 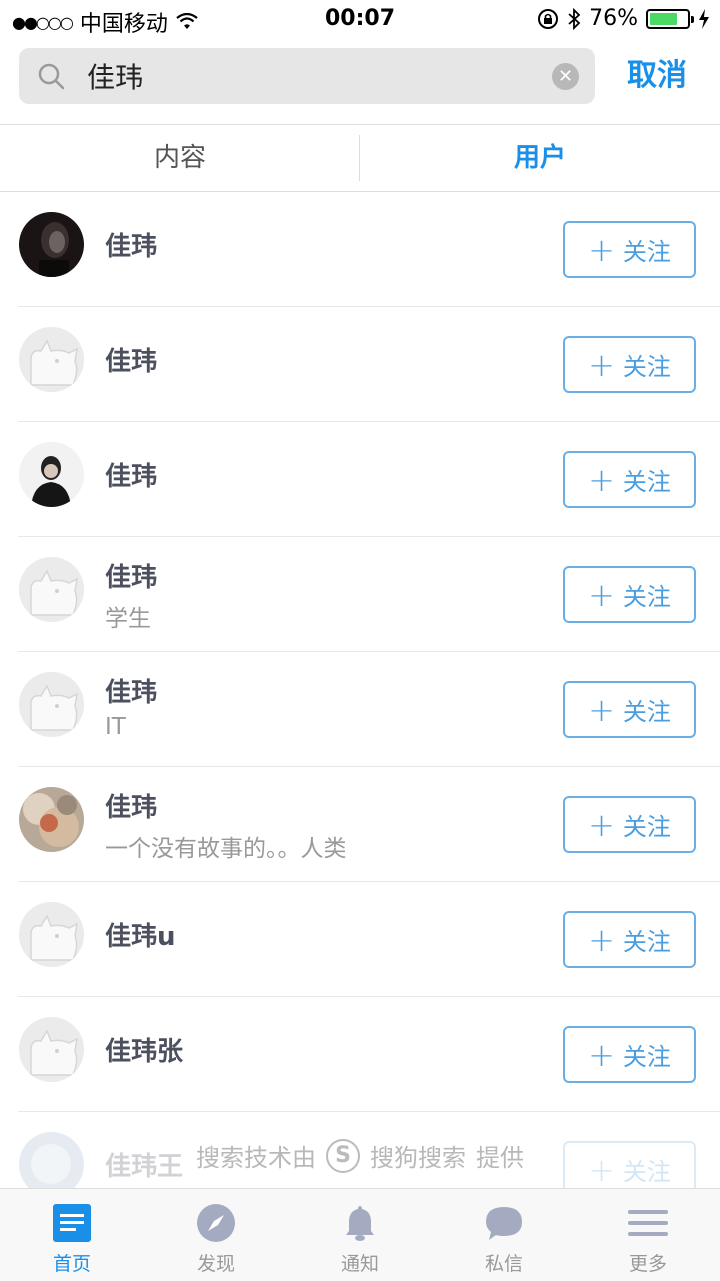 What do you see at coordinates (226, 849) in the screenshot?
I see `user-bio: 一个没有故事的。。人类` at bounding box center [226, 849].